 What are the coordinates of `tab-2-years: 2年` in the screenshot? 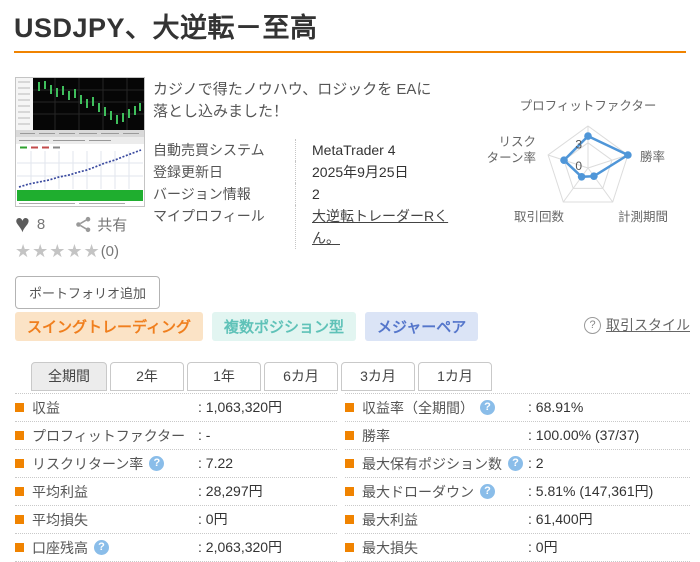 It's located at (147, 376).